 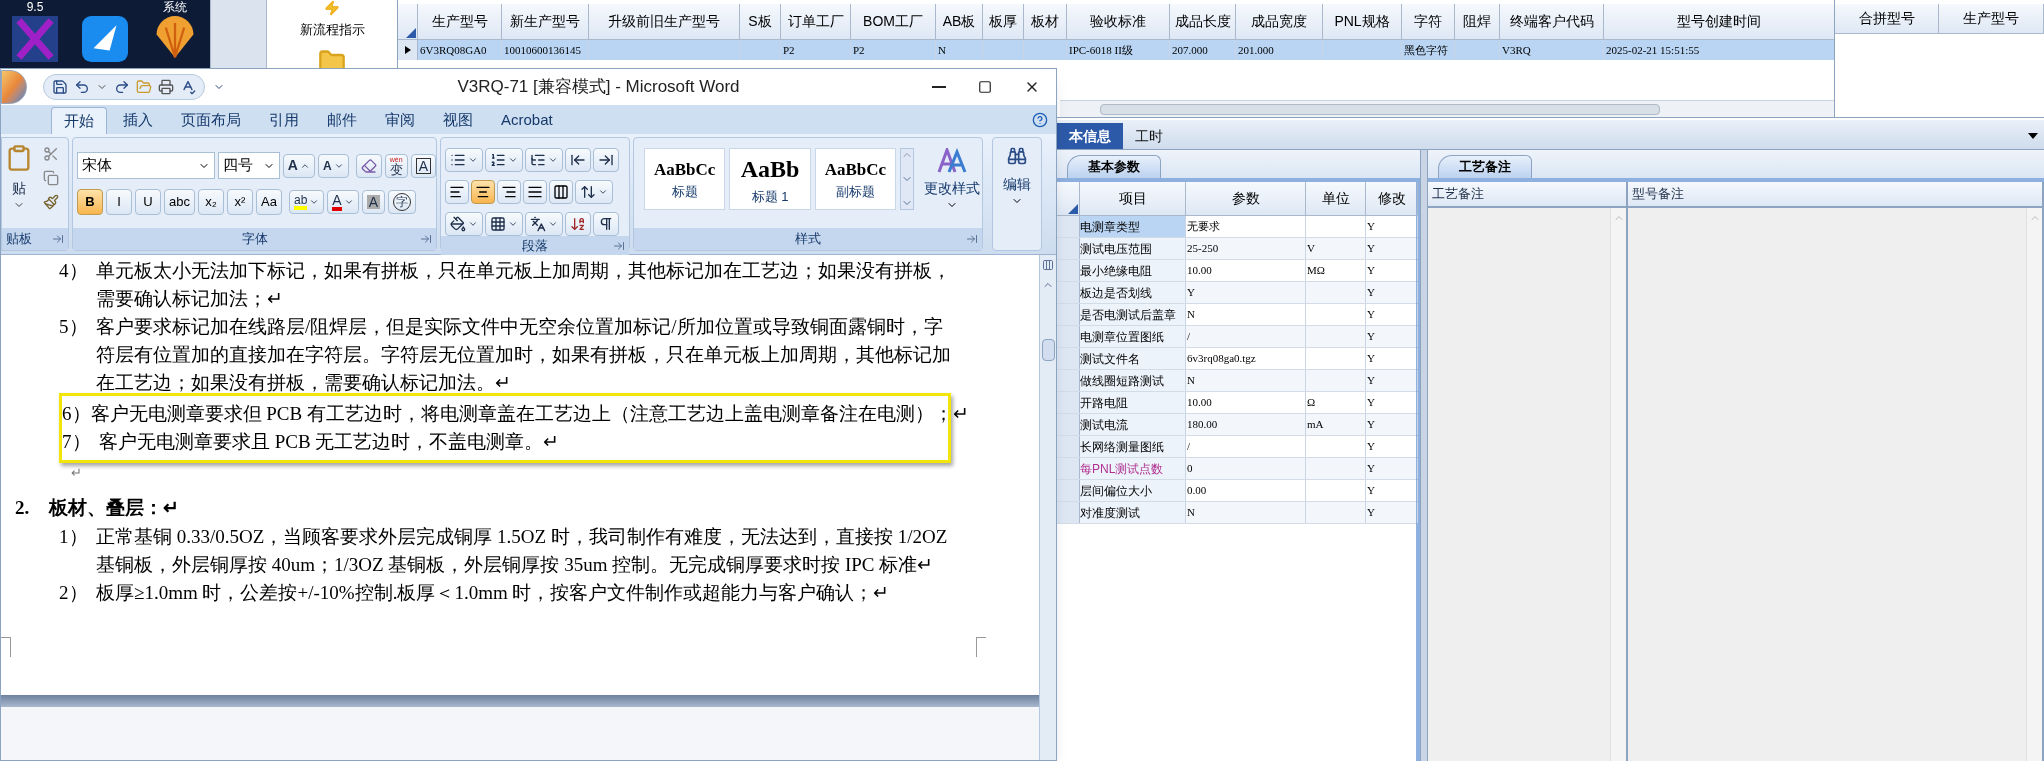 I want to click on table-cell-text: 180.00, so click(x=1202, y=425).